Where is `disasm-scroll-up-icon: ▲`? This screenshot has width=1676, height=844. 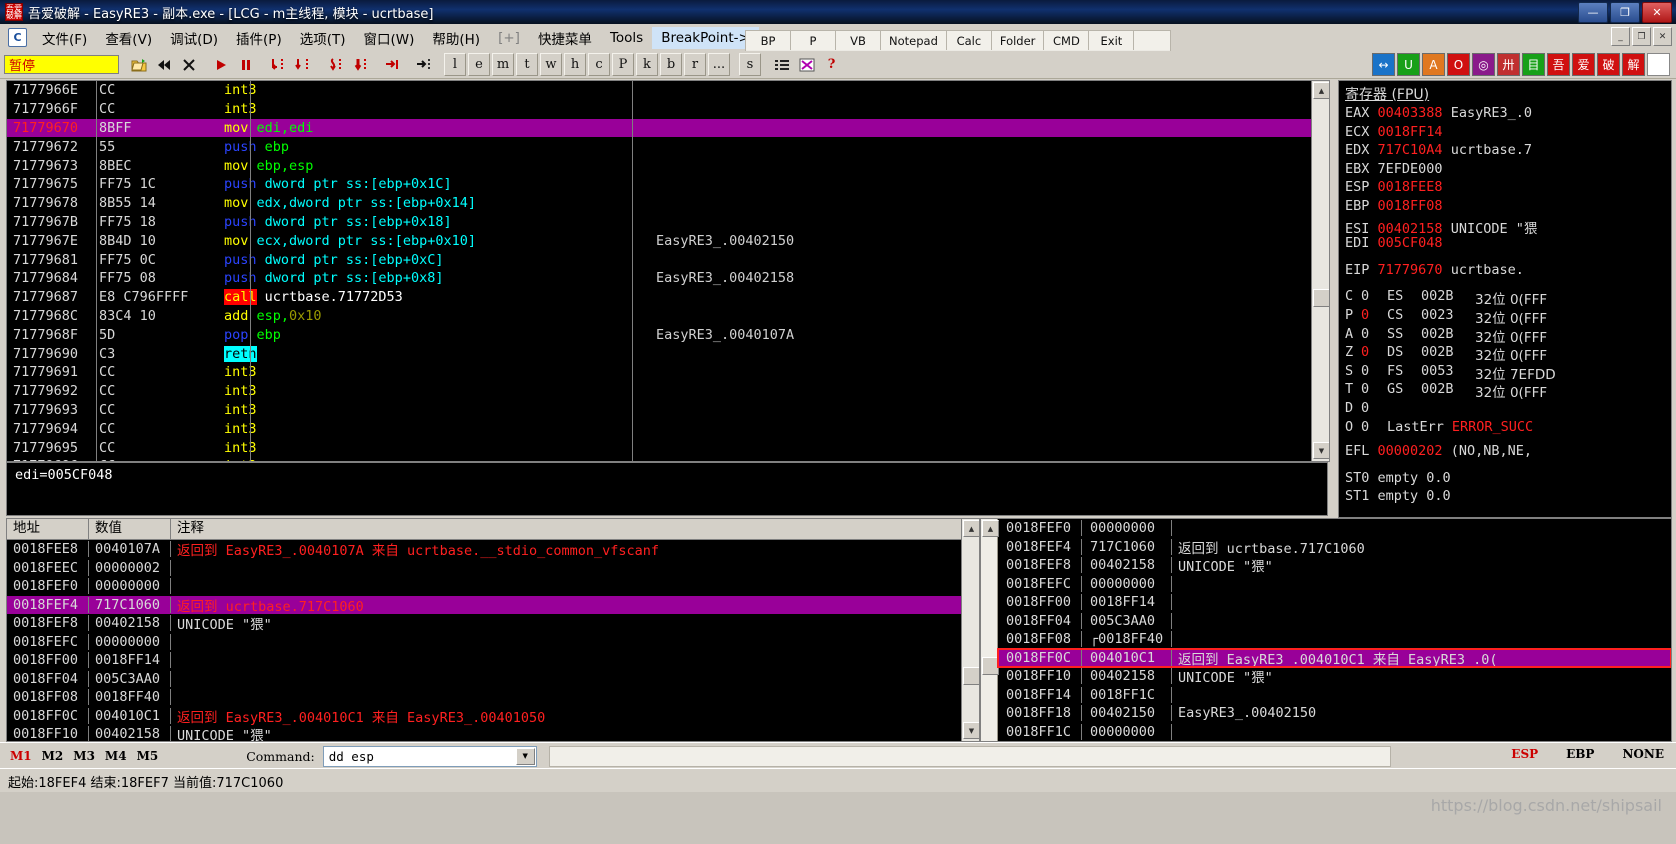
disasm-scroll-up-icon: ▲ is located at coordinates (1321, 90).